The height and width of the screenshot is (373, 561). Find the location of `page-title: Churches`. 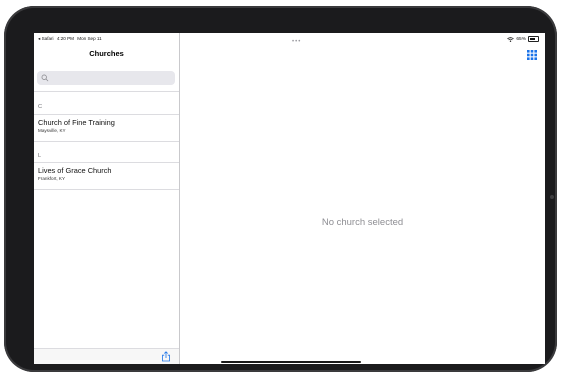

page-title: Churches is located at coordinates (106, 53).